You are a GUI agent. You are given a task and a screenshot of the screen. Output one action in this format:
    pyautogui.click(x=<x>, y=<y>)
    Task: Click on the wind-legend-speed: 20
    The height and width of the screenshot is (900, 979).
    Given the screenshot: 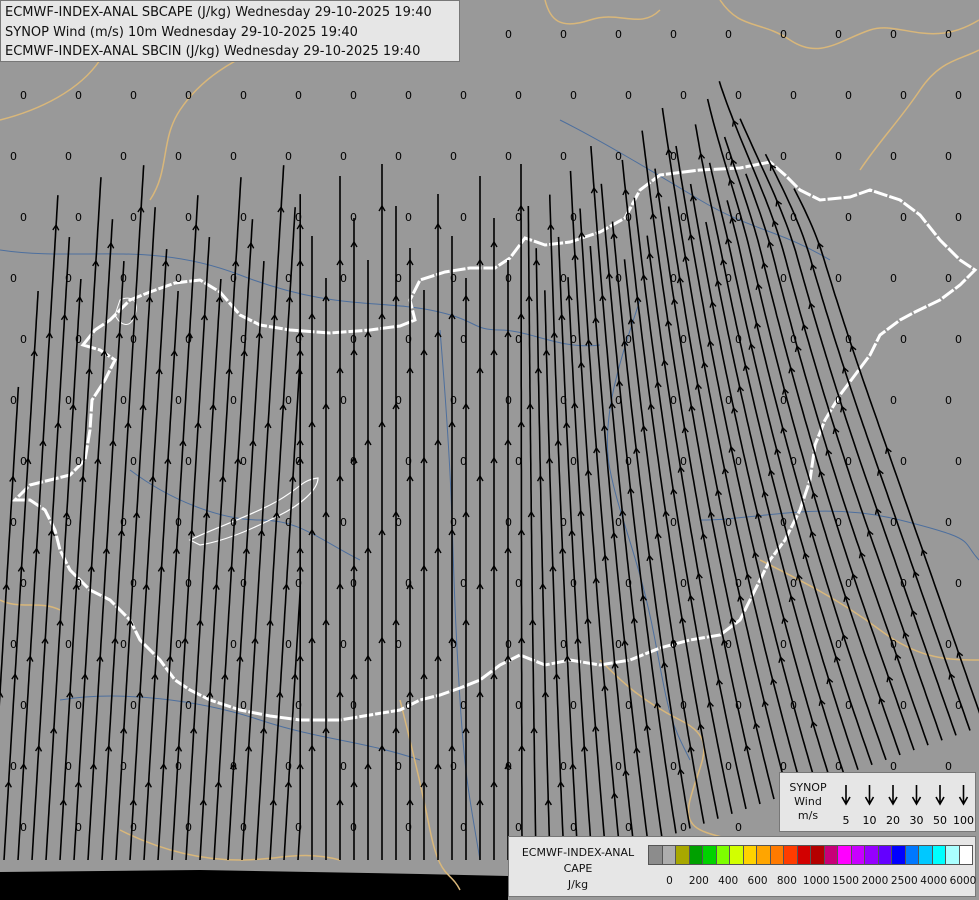 What is the action you would take?
    pyautogui.click(x=893, y=820)
    